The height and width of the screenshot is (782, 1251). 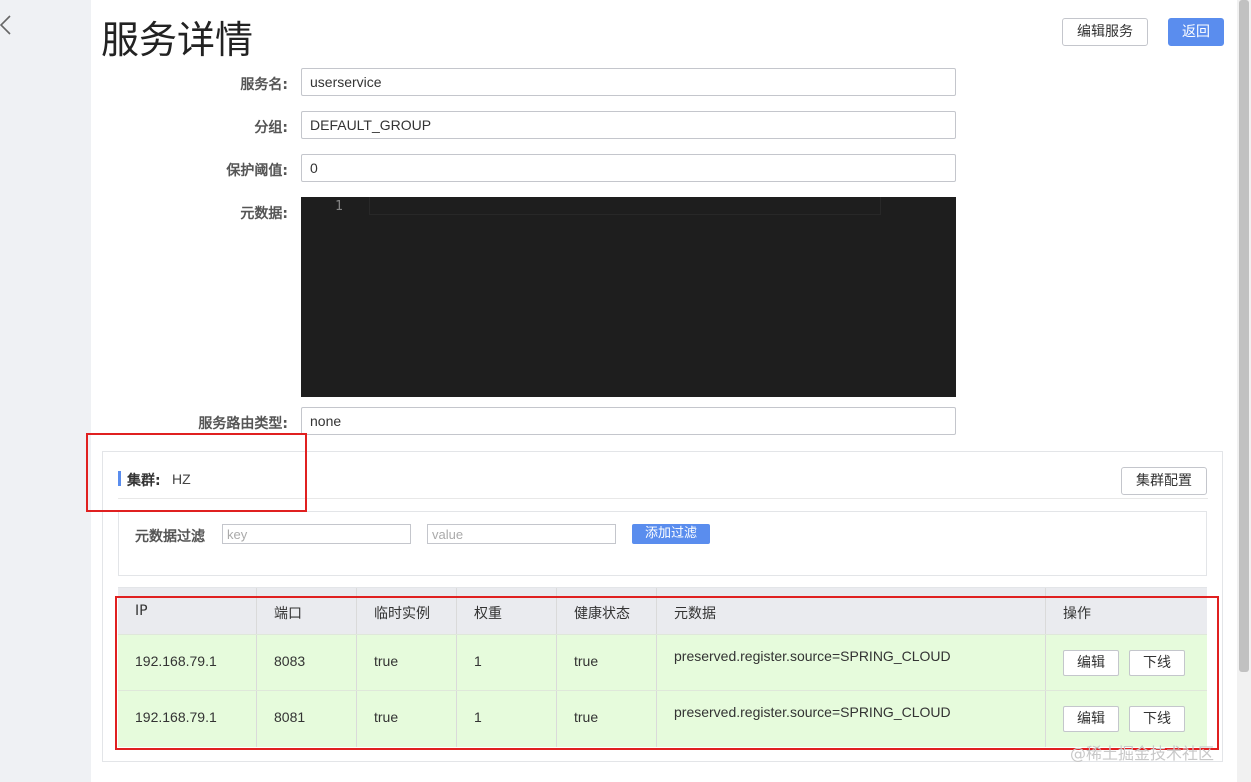 What do you see at coordinates (628, 421) in the screenshot?
I see `route-type-field: none` at bounding box center [628, 421].